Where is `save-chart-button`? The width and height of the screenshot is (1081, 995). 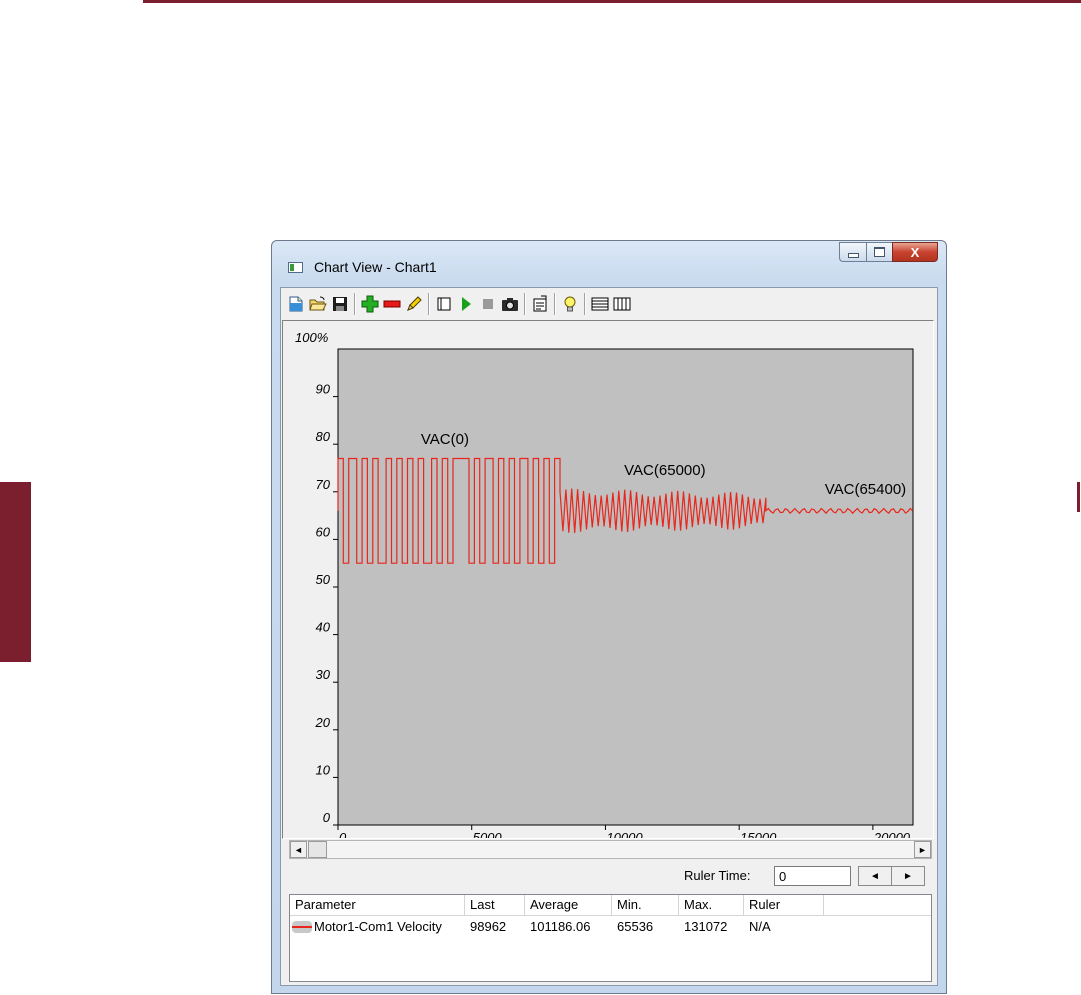
save-chart-button is located at coordinates (340, 304).